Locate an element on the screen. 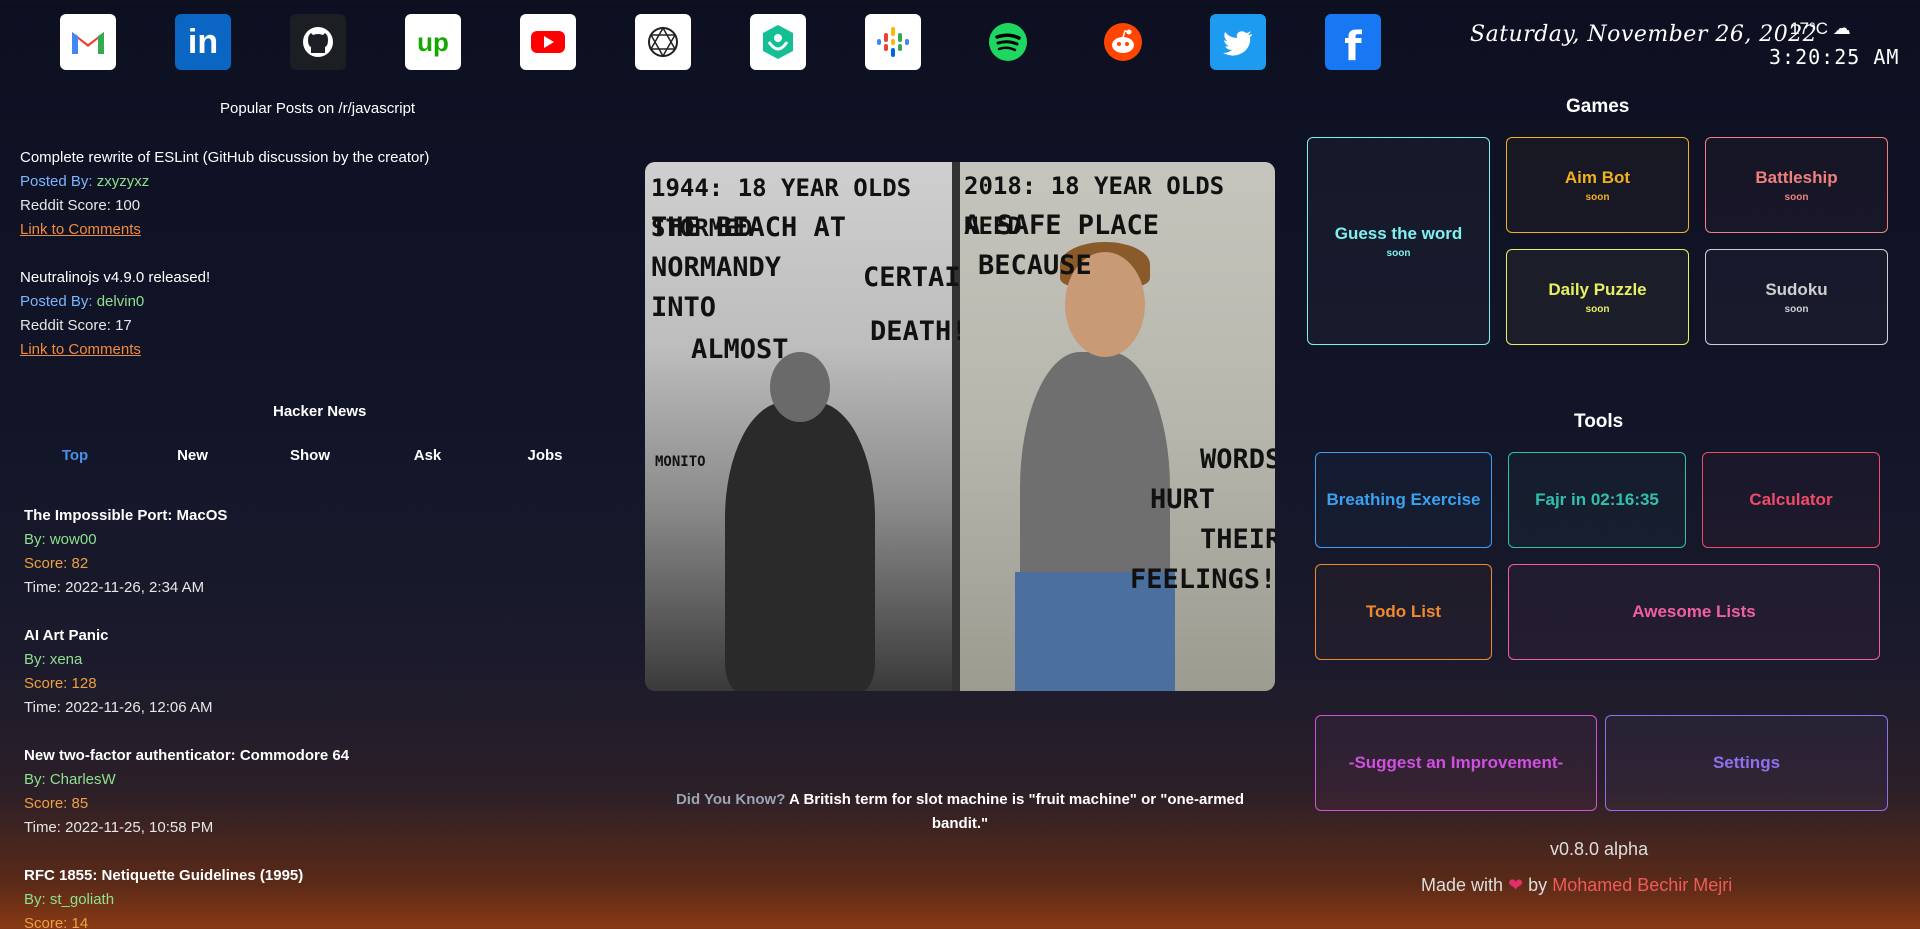 This screenshot has width=1920, height=929. heart-icon: ❤ is located at coordinates (1516, 885).